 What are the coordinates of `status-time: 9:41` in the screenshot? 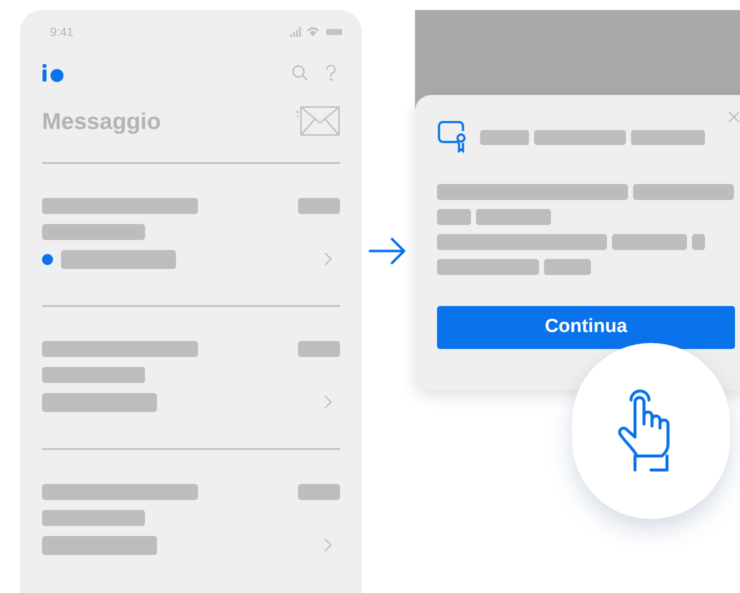 It's located at (62, 32).